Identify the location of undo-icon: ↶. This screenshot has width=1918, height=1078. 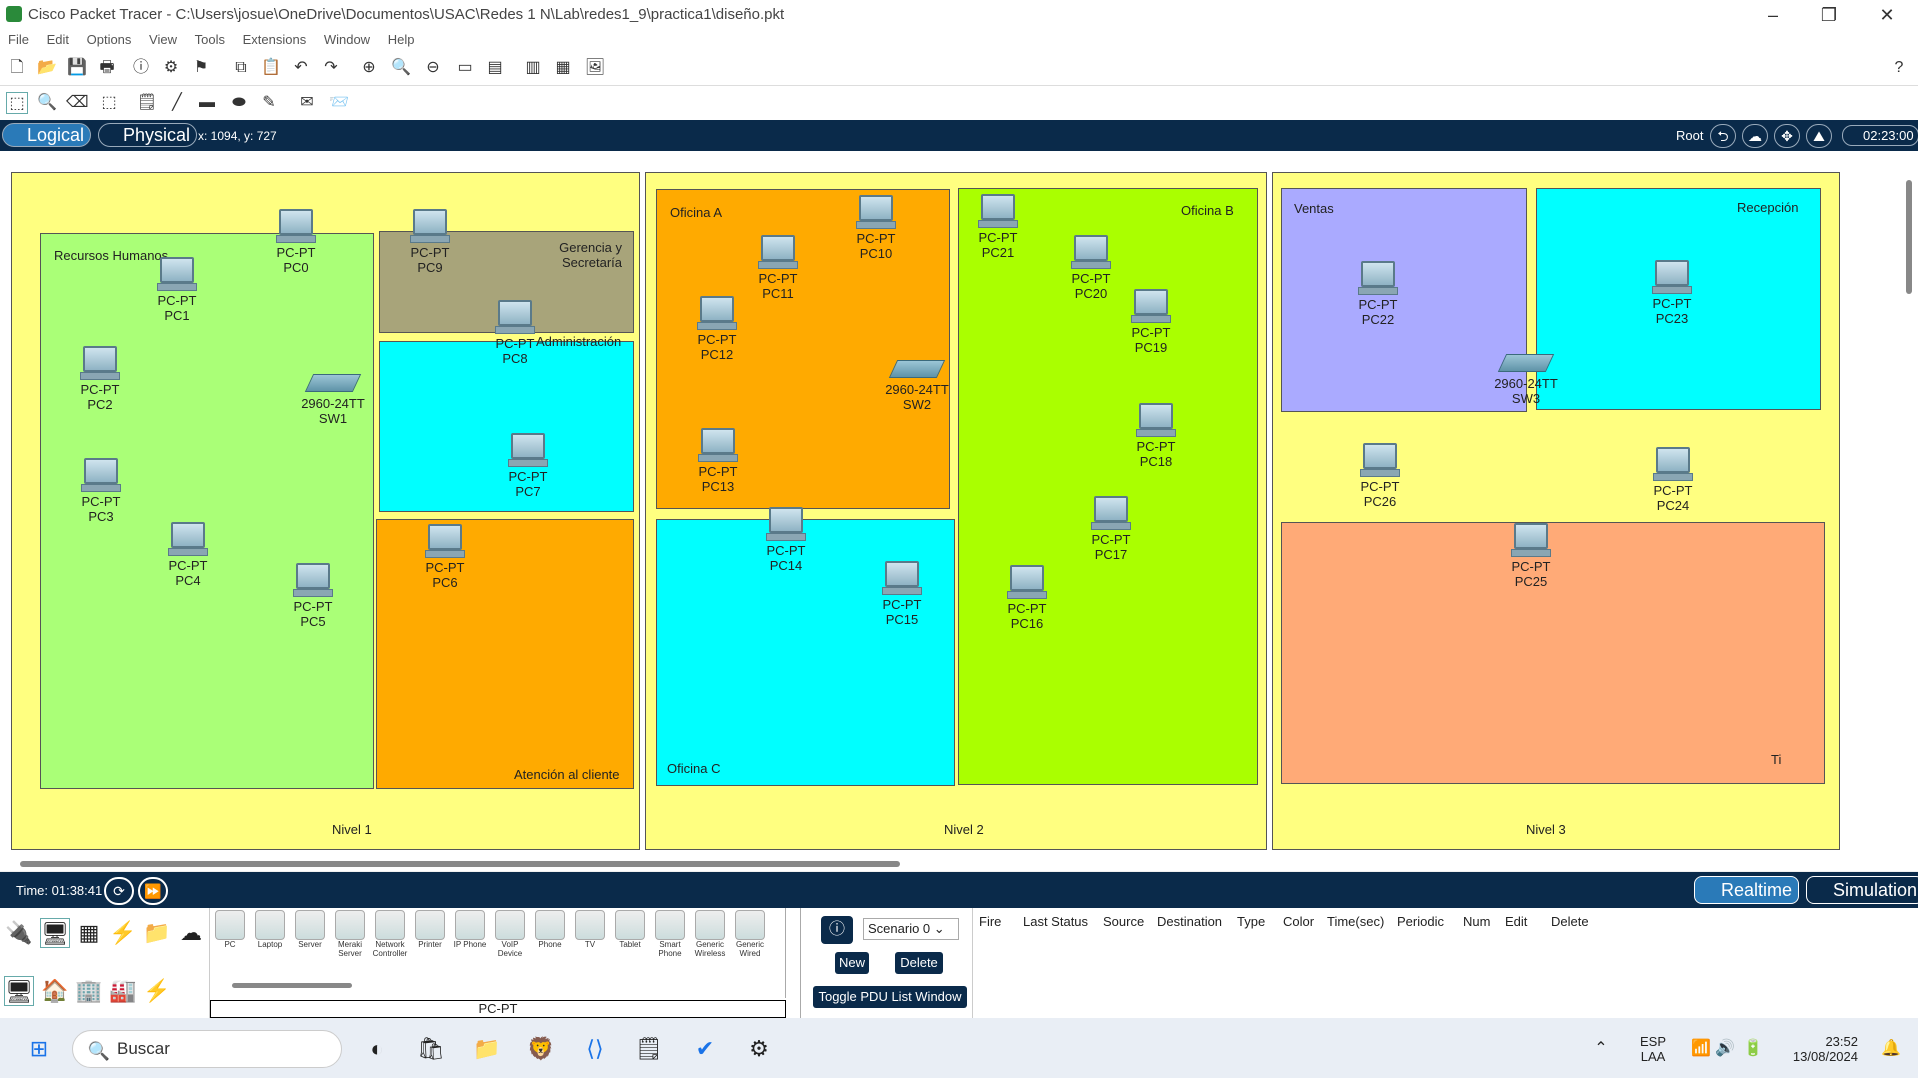
(301, 68).